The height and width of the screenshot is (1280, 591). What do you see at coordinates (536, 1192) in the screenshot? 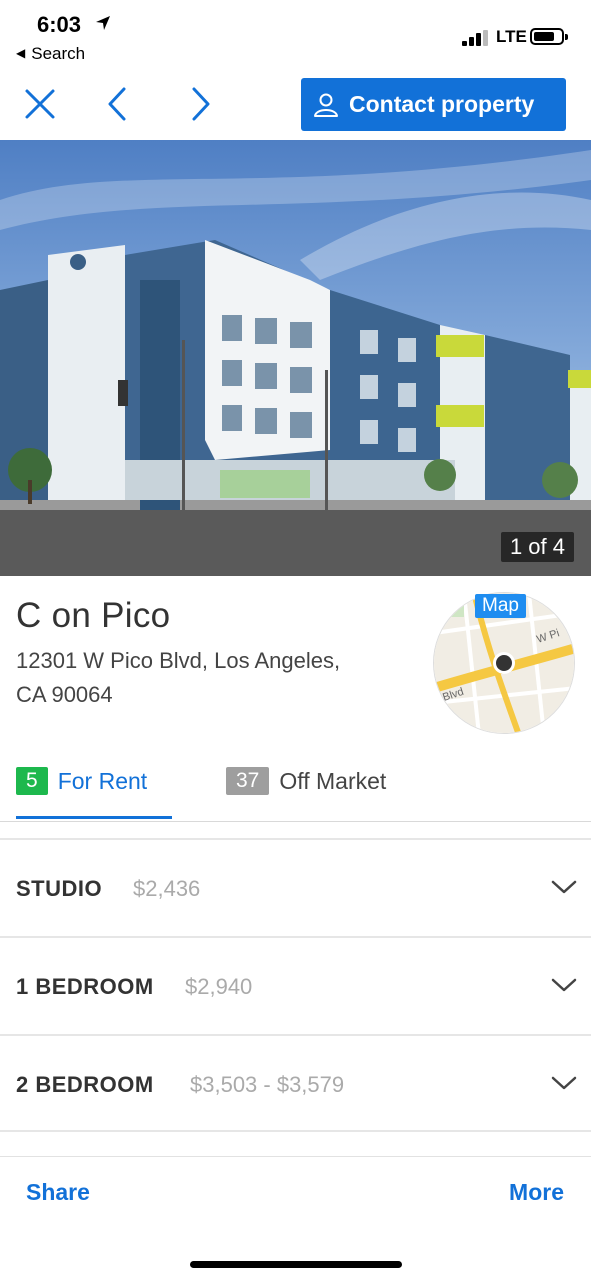
I see `more-button: More` at bounding box center [536, 1192].